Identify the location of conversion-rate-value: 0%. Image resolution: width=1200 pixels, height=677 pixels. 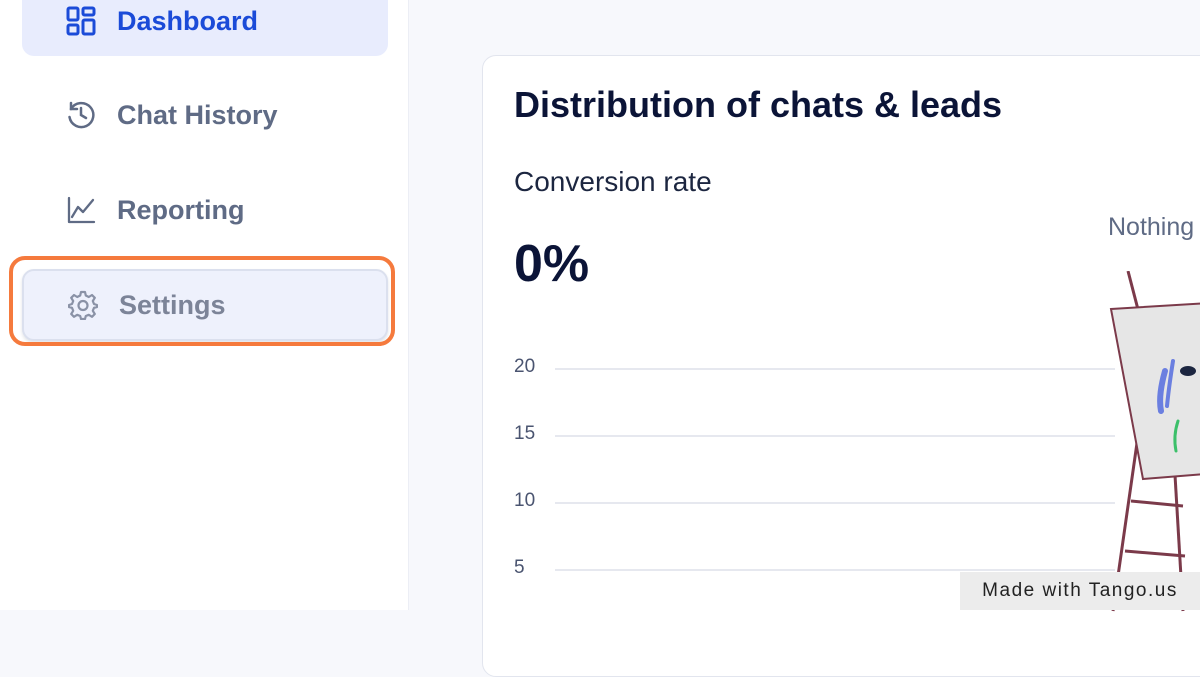
(552, 264).